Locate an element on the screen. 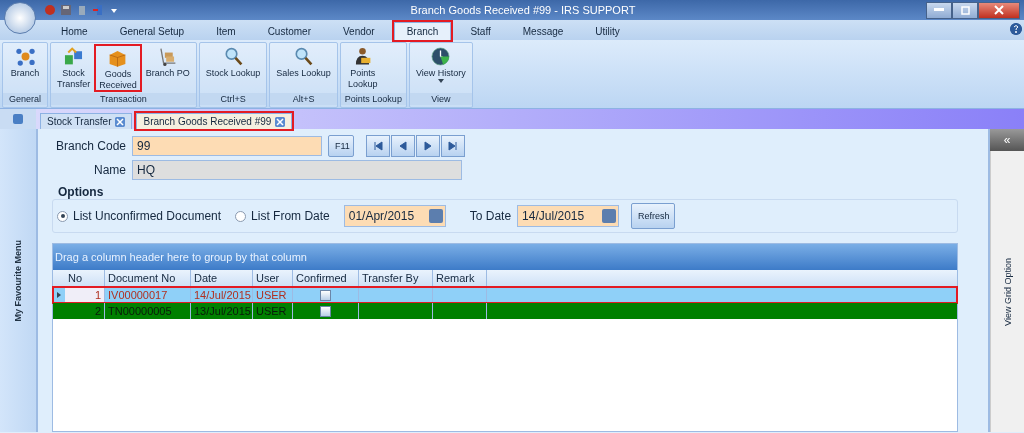 The height and width of the screenshot is (433, 1024). group-by-hint: Drag a column header here to group by that column is located at coordinates (505, 257).